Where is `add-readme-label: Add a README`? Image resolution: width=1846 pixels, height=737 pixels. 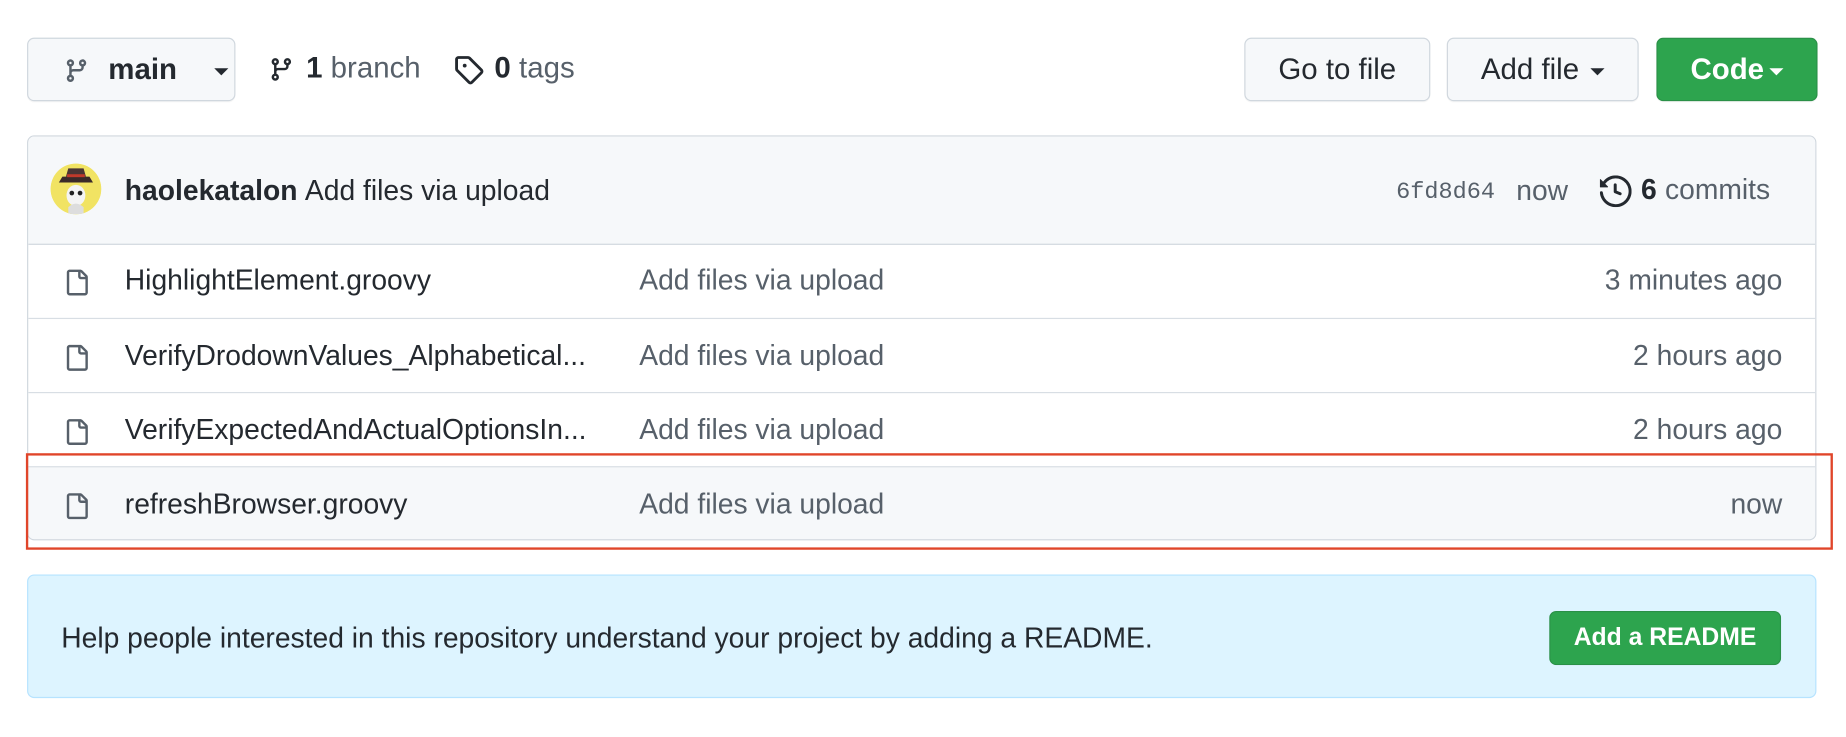
add-readme-label: Add a README is located at coordinates (1665, 637).